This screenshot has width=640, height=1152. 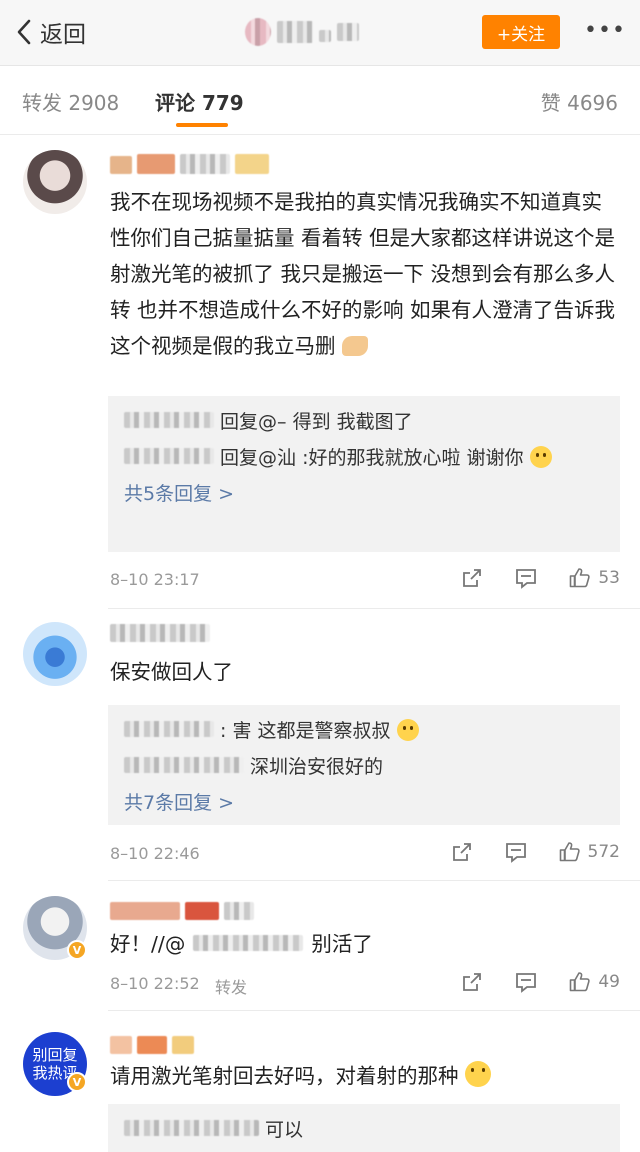 I want to click on comment-text: 保安做回人了, so click(x=171, y=672).